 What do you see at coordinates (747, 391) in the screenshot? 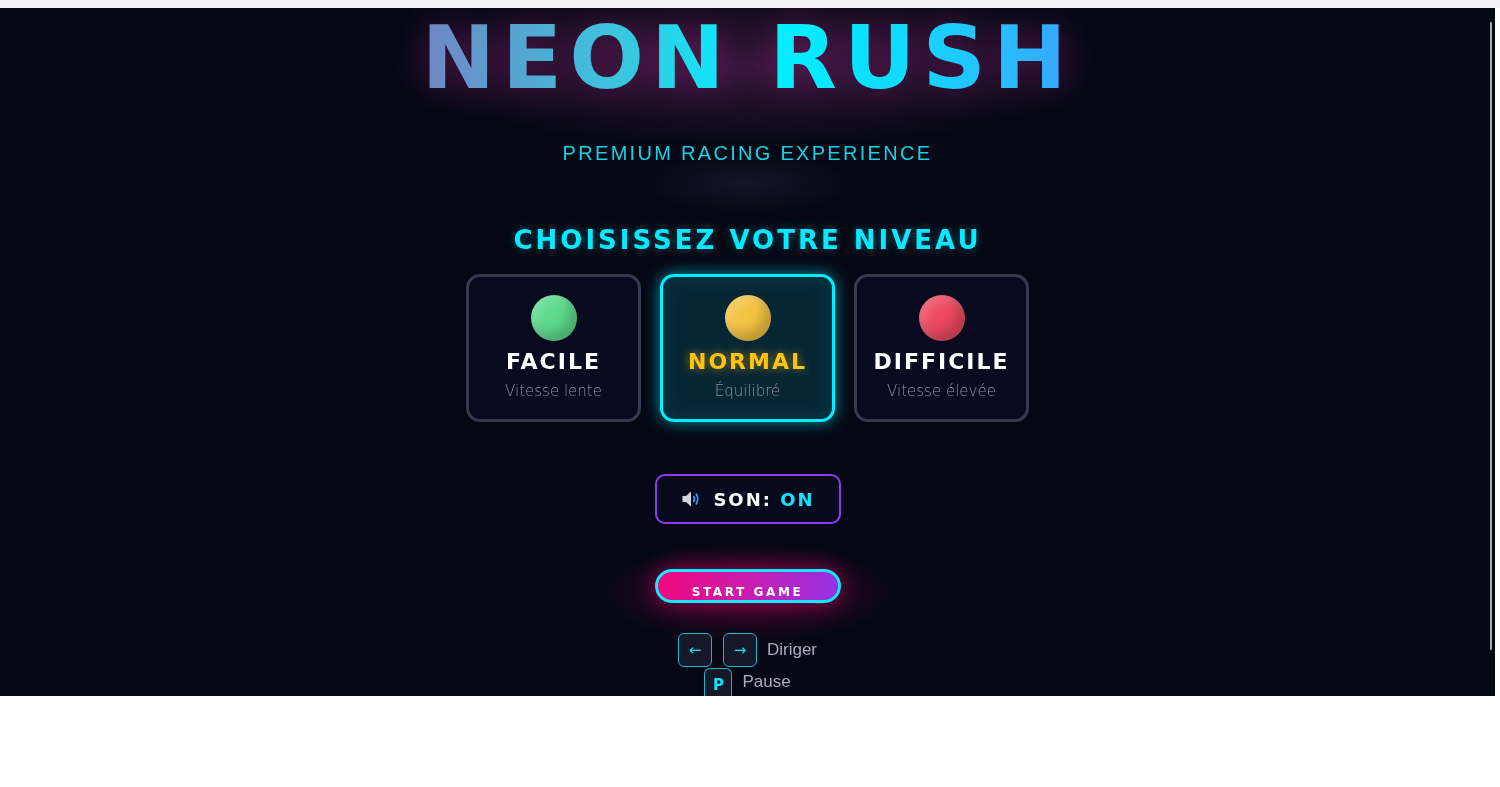
I see `level-description: Équilibré` at bounding box center [747, 391].